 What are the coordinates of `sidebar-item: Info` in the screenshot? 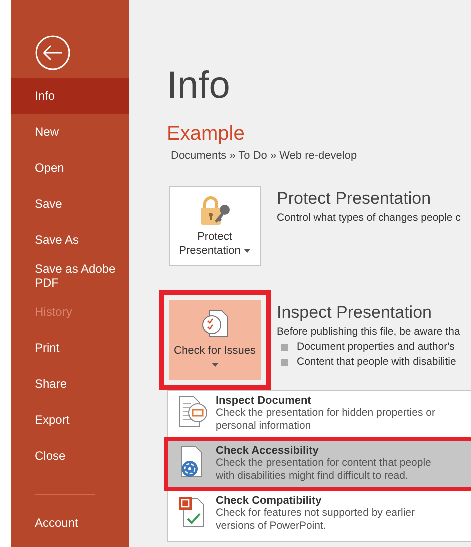 It's located at (70, 96).